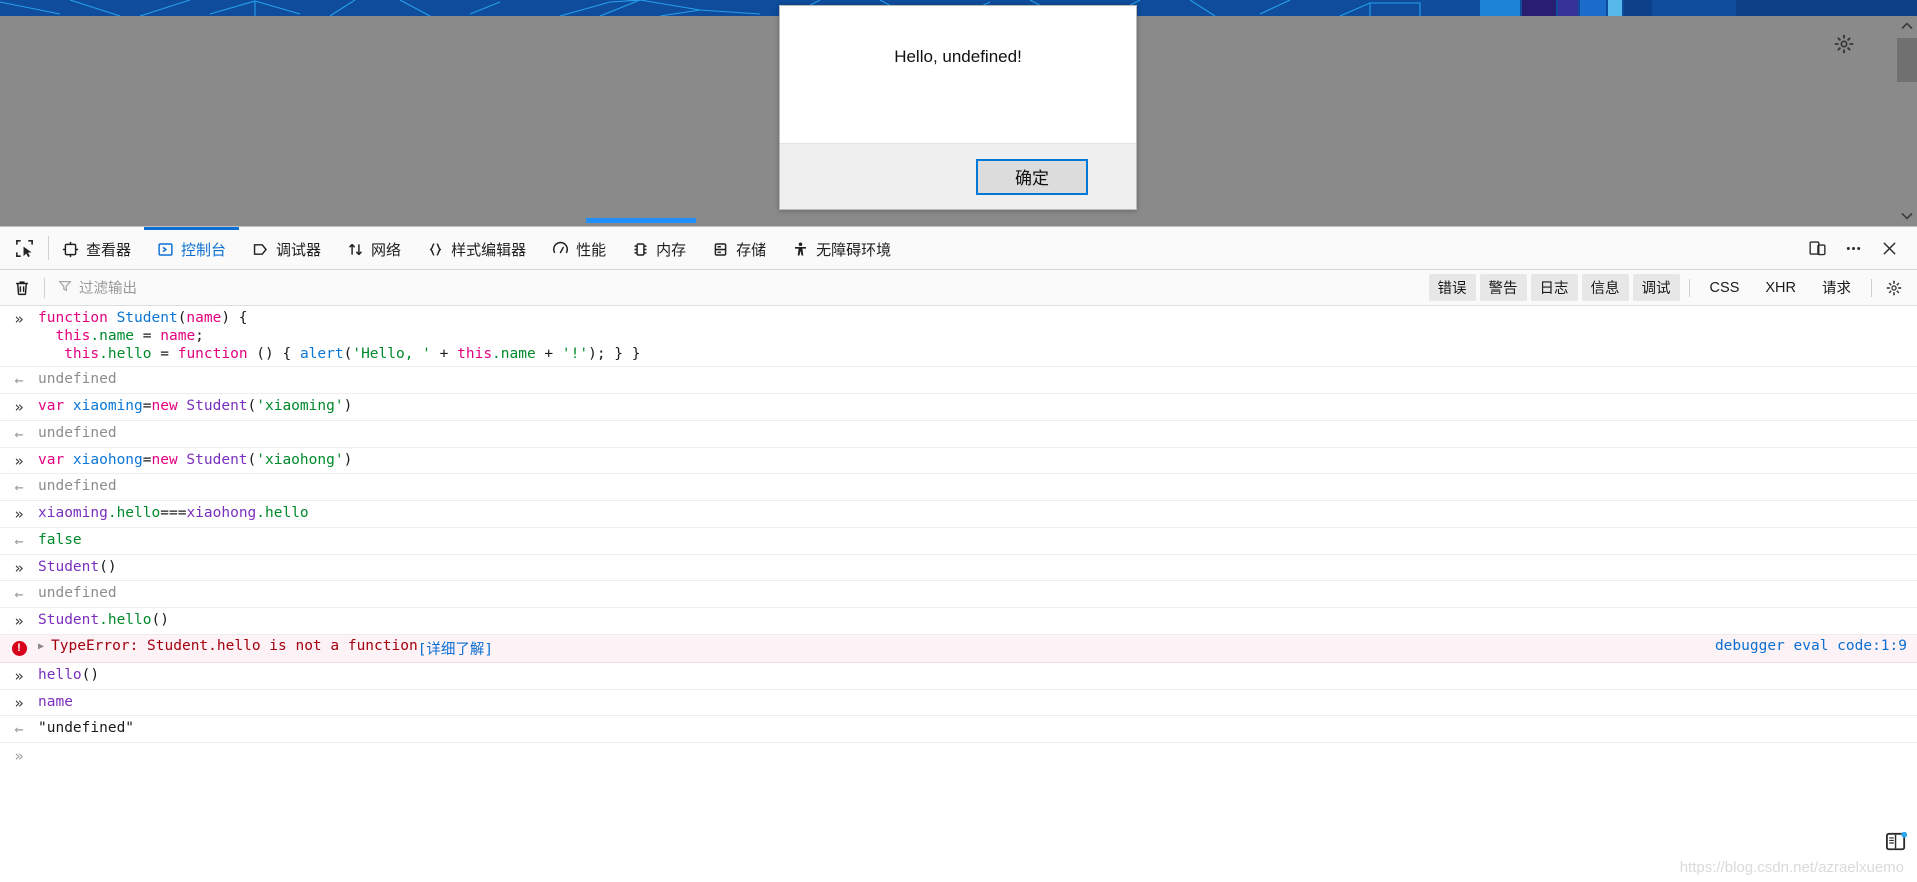 This screenshot has height=882, width=1917. I want to click on console-filter-toggles: 错误 警告 日志 信息 调试 CSS XHR 请求, so click(1672, 287).